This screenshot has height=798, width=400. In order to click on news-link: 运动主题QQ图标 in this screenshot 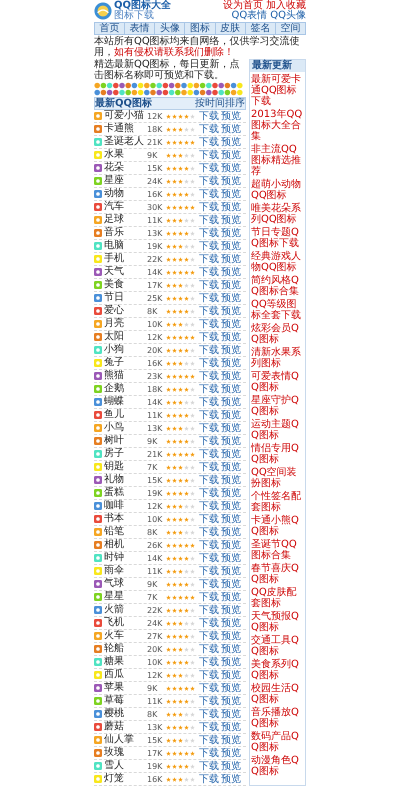, I will do `click(277, 430)`.